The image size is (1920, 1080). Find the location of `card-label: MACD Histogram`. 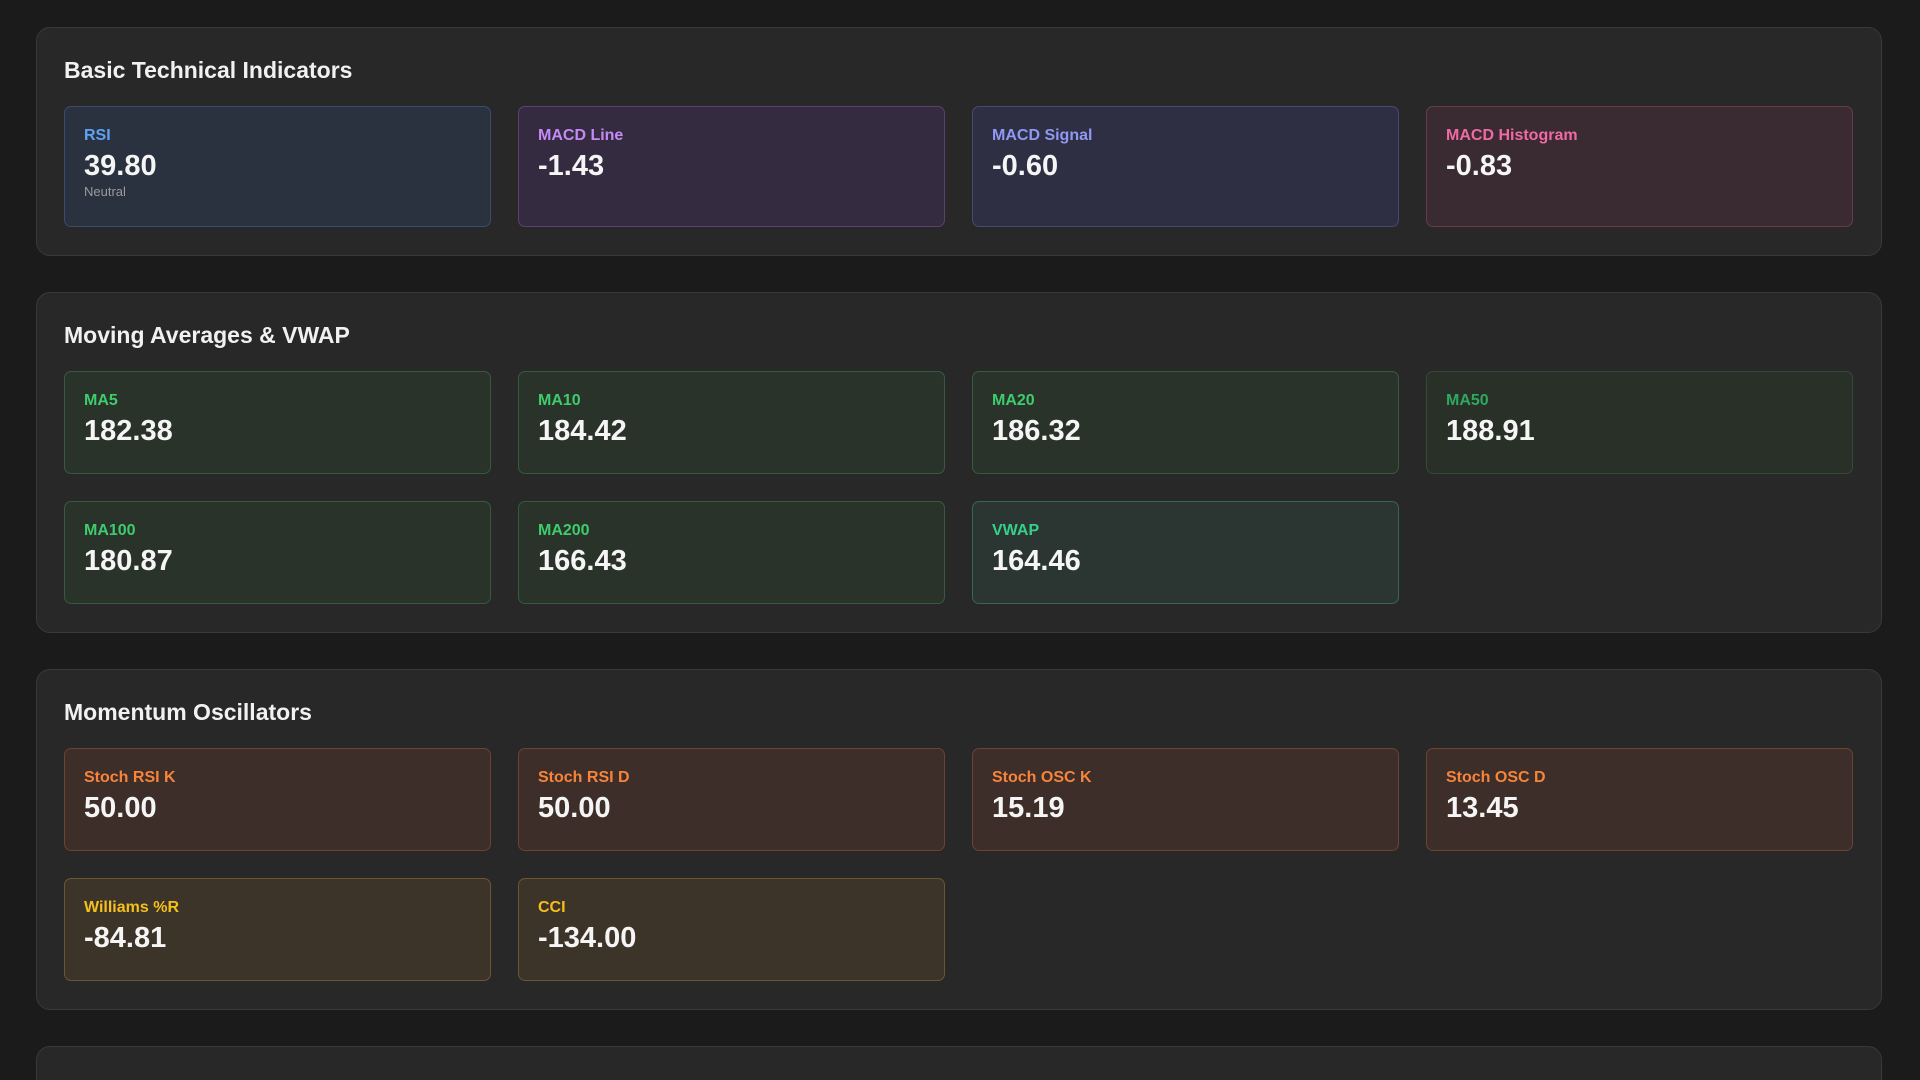

card-label: MACD Histogram is located at coordinates (1512, 135).